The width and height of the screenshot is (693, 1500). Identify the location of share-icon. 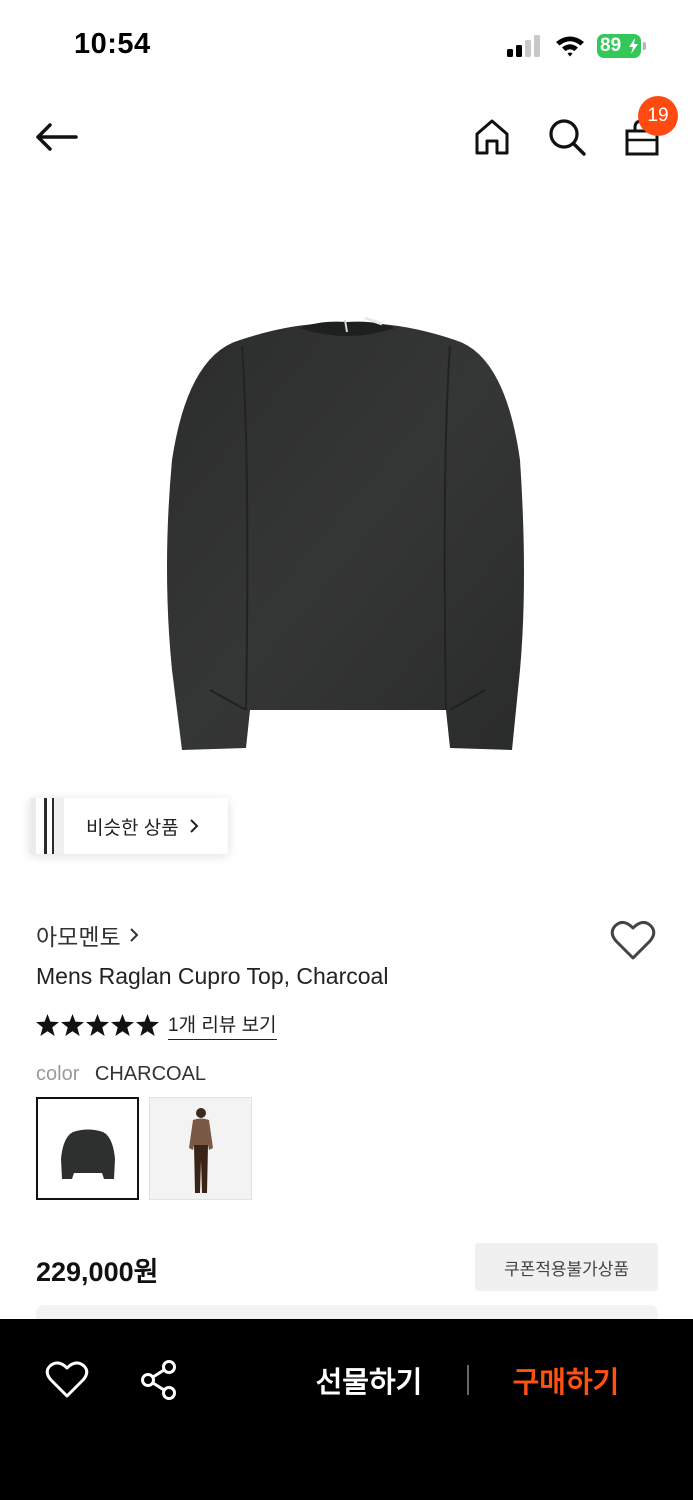
(159, 1380).